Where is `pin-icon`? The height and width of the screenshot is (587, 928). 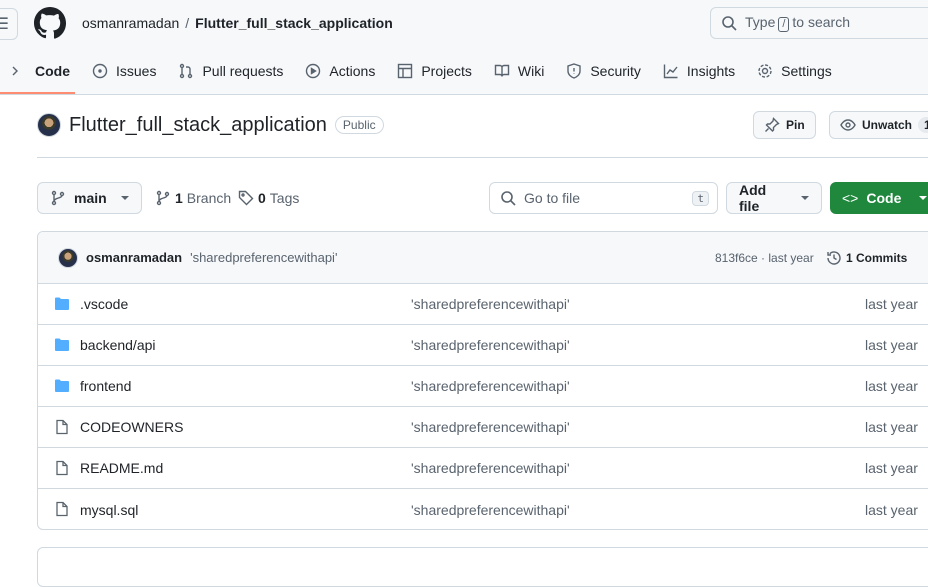 pin-icon is located at coordinates (772, 124).